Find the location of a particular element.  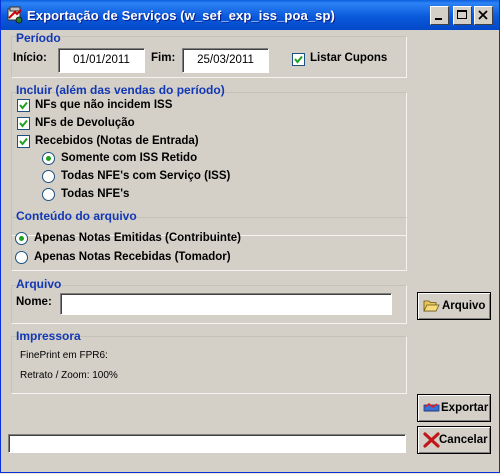

conteudo-title: Conteúdo do arquivo is located at coordinates (76, 216).